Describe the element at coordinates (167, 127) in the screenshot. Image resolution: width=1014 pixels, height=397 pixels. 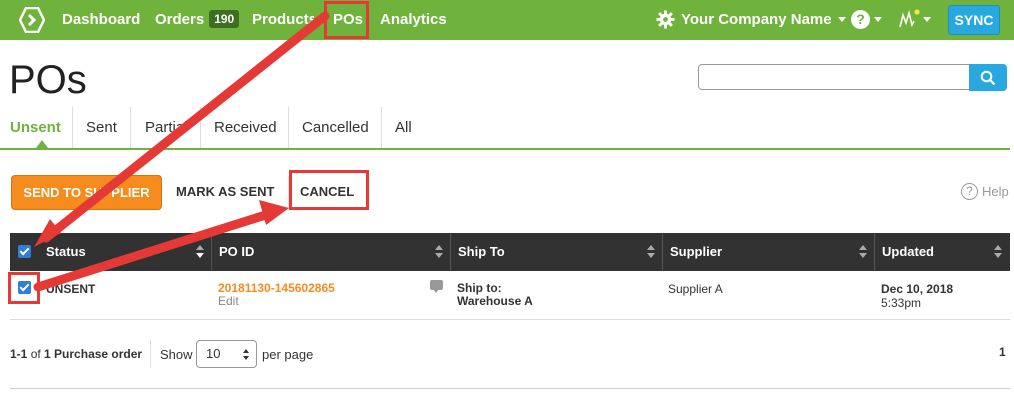
I see `tab-partial: Partial` at that location.